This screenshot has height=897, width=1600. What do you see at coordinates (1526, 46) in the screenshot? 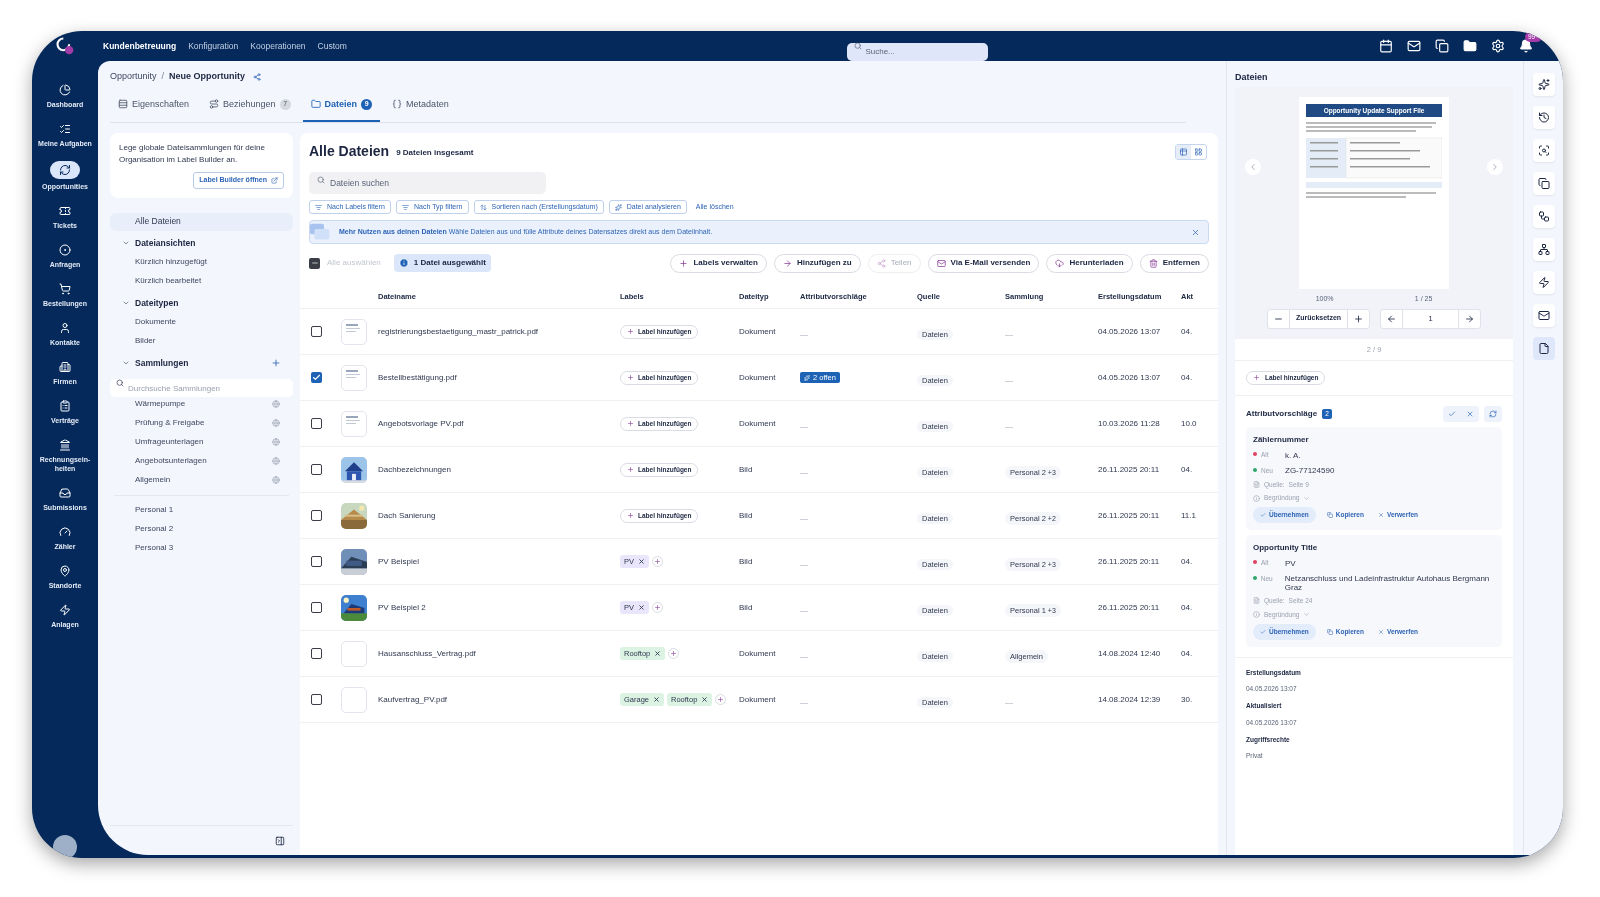
I see `bell-icon` at bounding box center [1526, 46].